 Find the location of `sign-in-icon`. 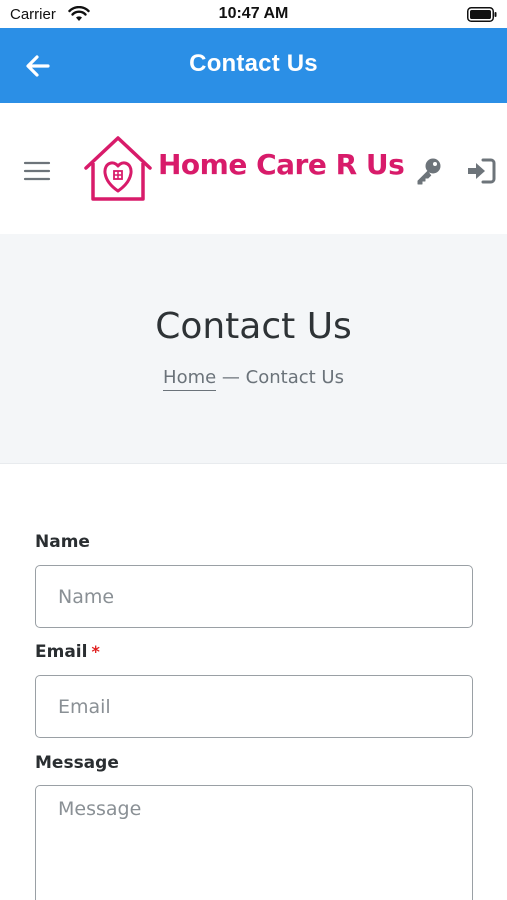

sign-in-icon is located at coordinates (482, 171).